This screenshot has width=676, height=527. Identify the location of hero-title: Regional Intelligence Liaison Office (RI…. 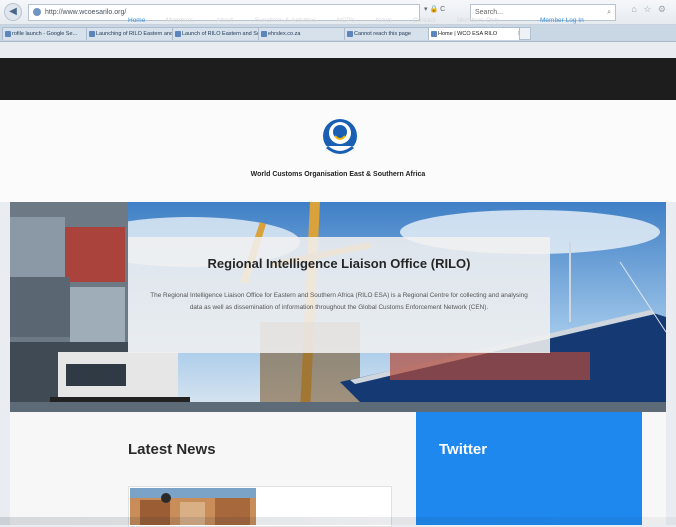
(339, 263).